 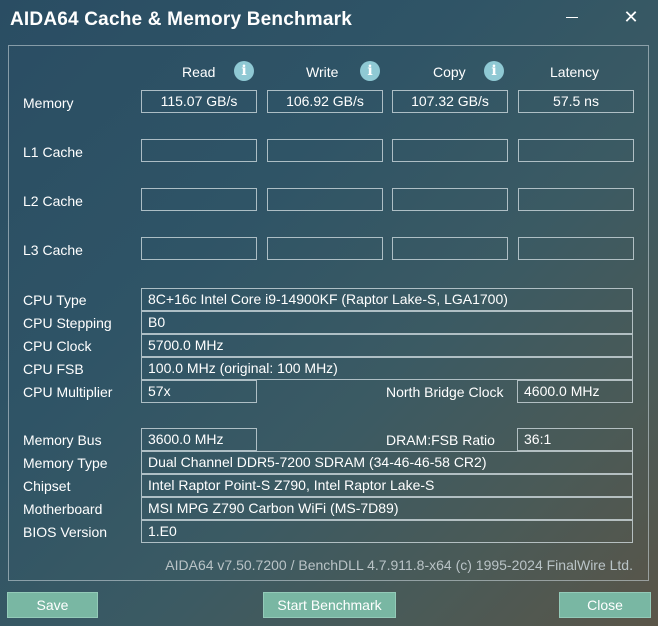 I want to click on l3-write-value, so click(x=325, y=248).